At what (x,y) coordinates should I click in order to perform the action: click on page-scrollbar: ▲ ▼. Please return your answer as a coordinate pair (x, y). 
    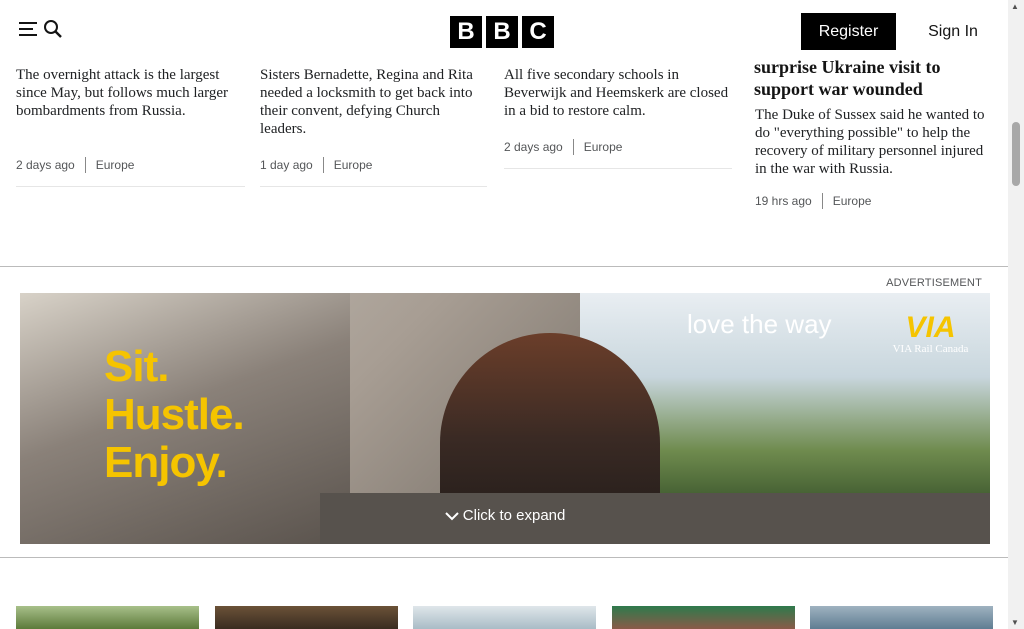
    Looking at the image, I should click on (1016, 314).